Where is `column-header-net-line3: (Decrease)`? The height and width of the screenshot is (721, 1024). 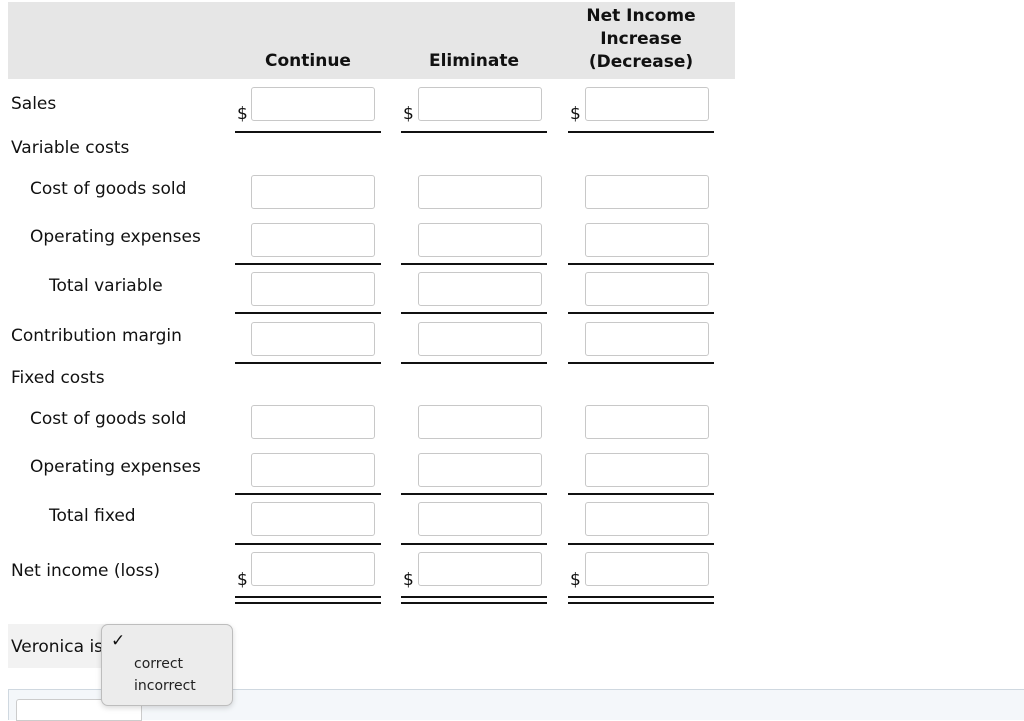
column-header-net-line3: (Decrease) is located at coordinates (641, 62).